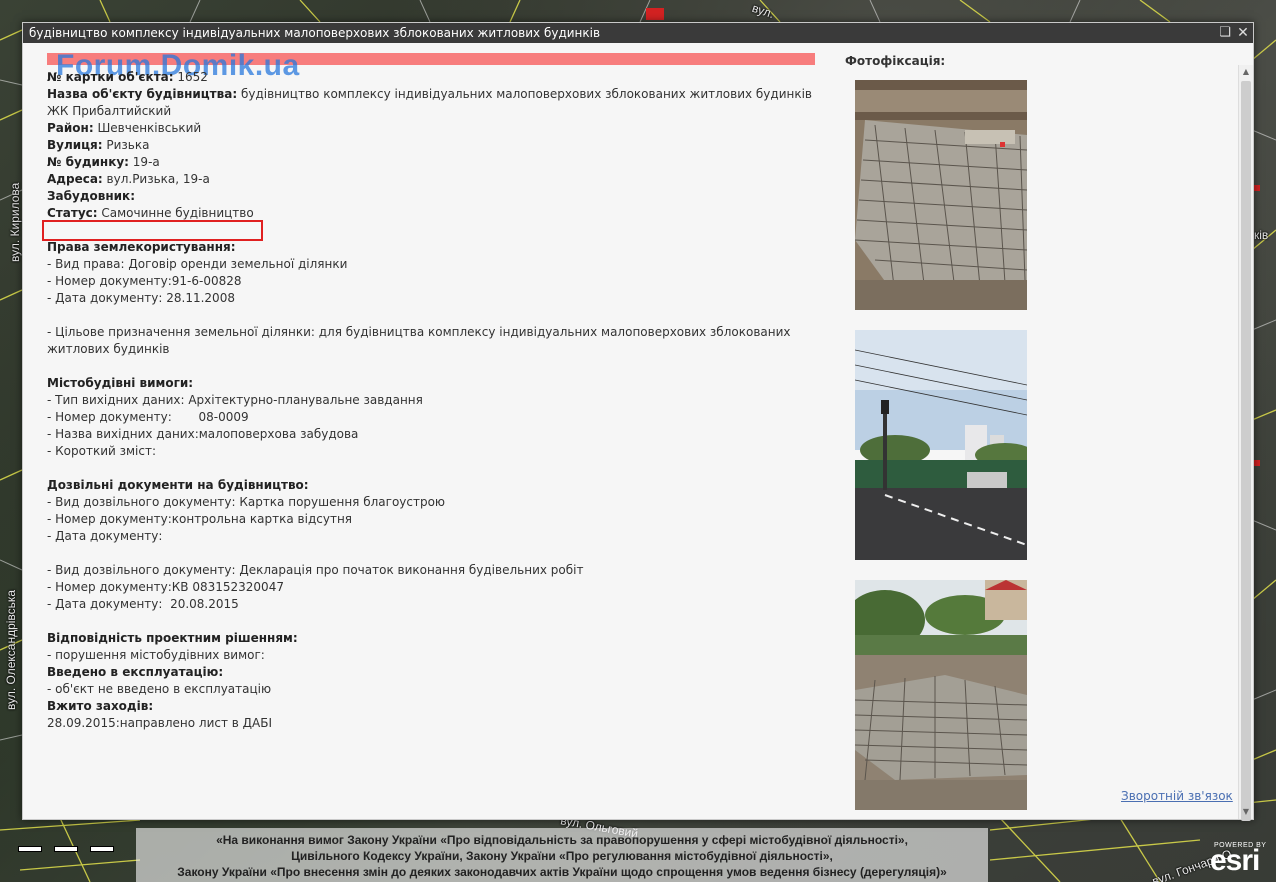  What do you see at coordinates (160, 723) in the screenshot?
I see `actions-value: 28.09.2015:направлено лист в ДАБІ` at bounding box center [160, 723].